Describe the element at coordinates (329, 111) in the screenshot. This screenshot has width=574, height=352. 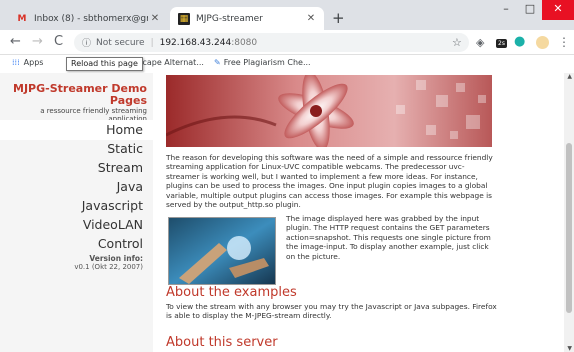
I see `banner-image` at that location.